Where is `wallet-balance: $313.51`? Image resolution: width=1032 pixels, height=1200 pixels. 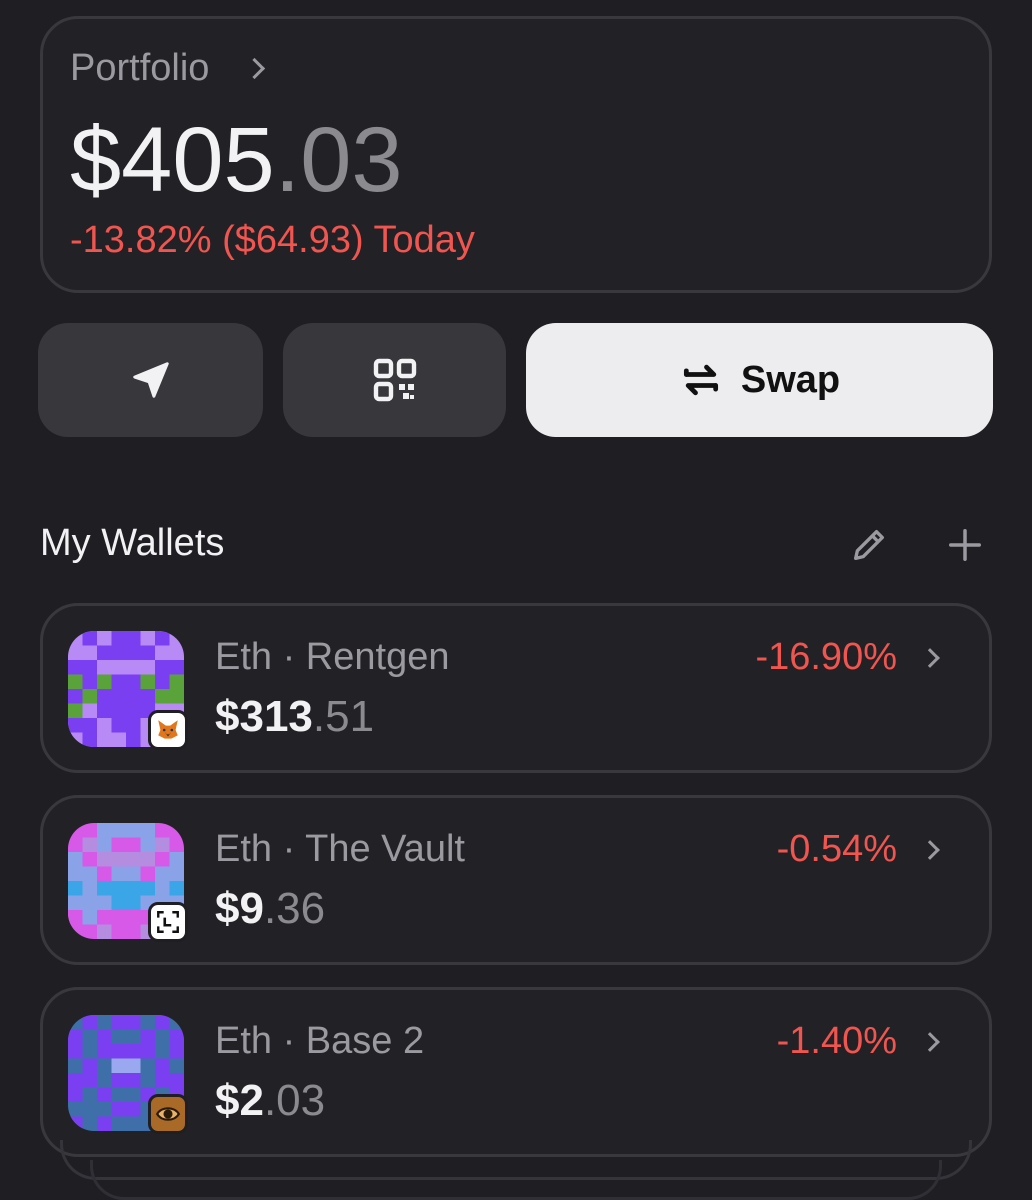 wallet-balance: $313.51 is located at coordinates (294, 717).